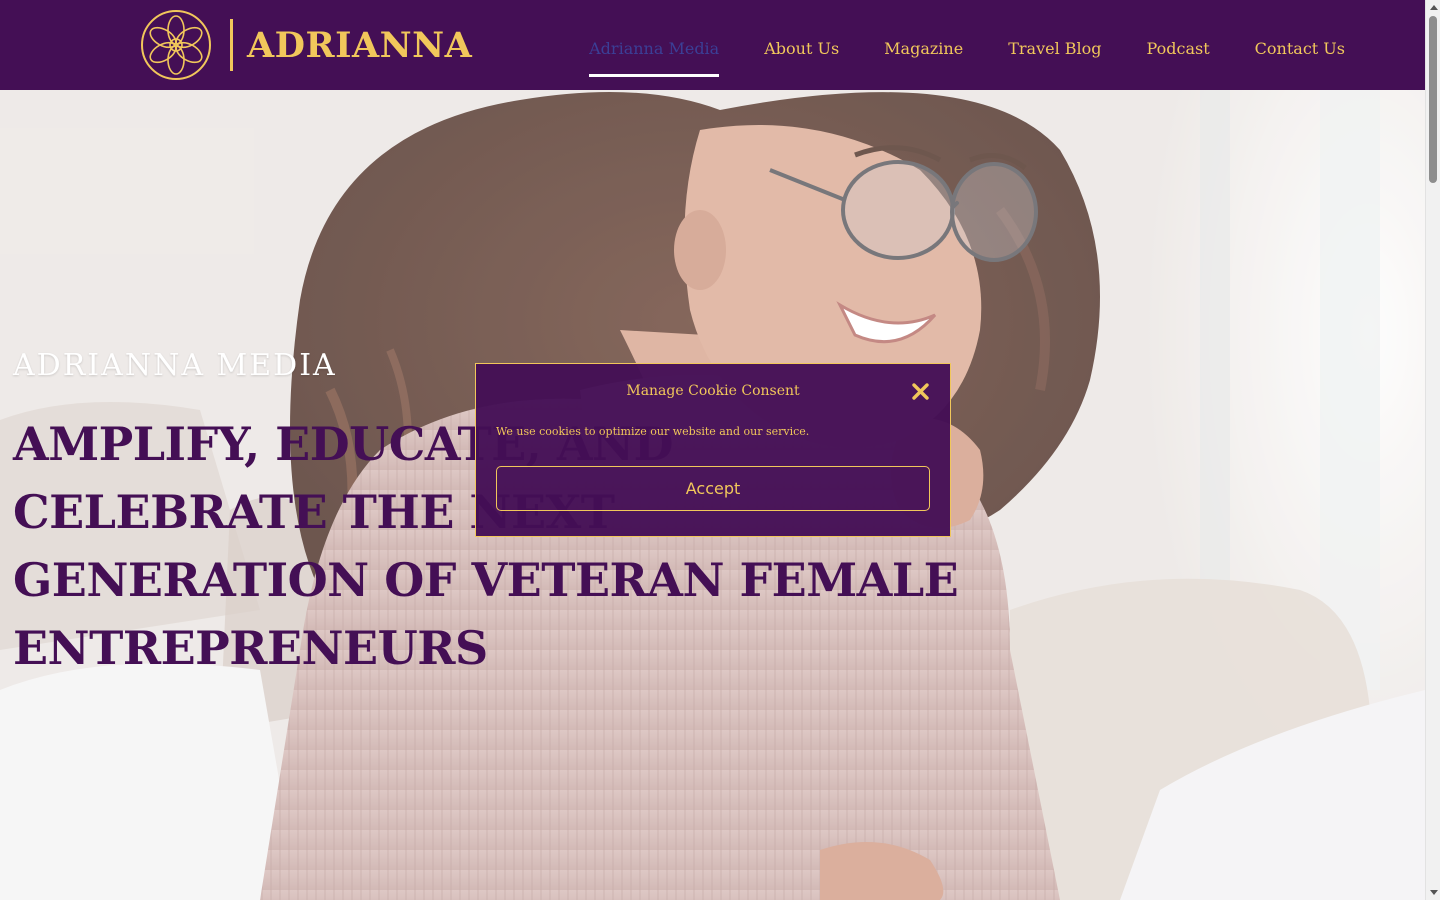 This screenshot has width=1440, height=900. I want to click on accept-cookies-button: Accept, so click(713, 488).